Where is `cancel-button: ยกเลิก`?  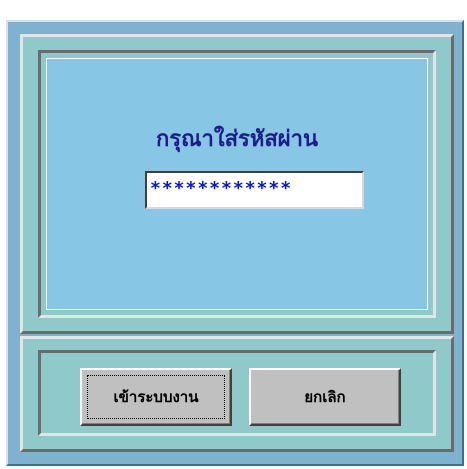 cancel-button: ยกเลิก is located at coordinates (325, 397).